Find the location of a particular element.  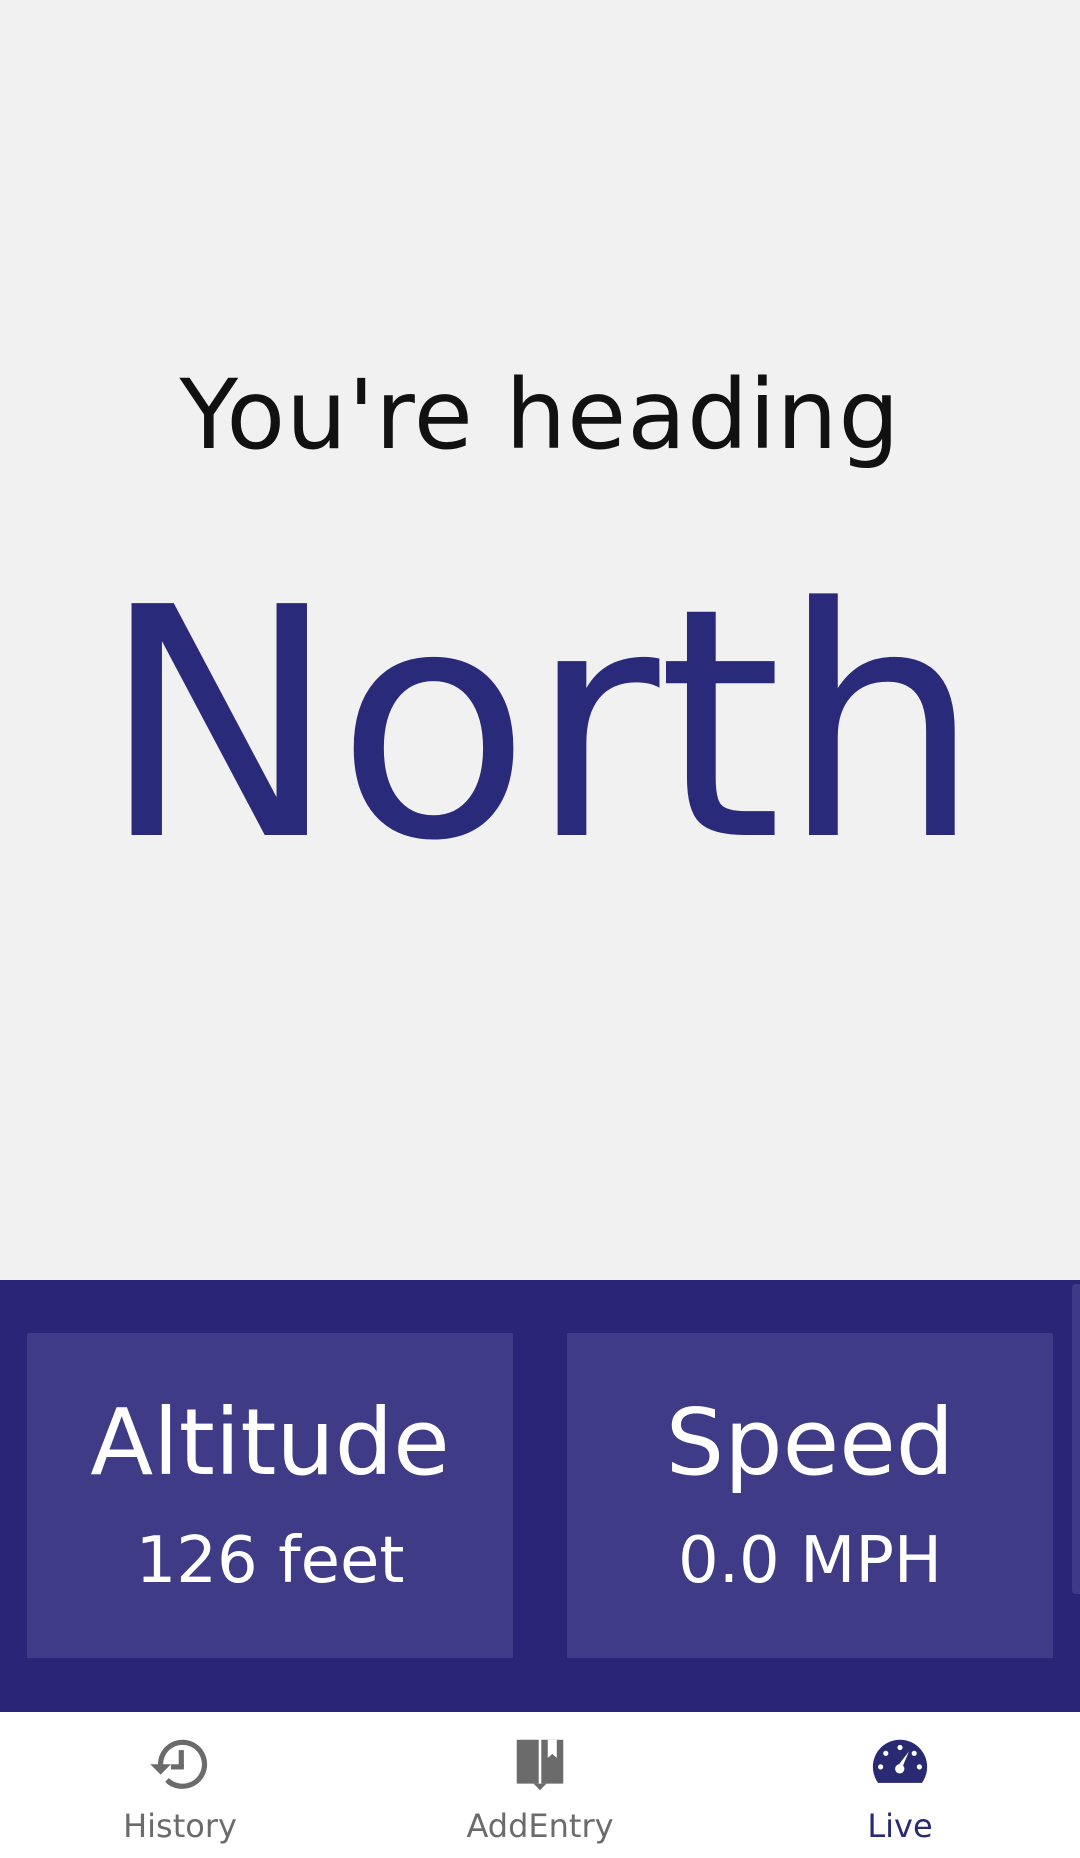

bottom-navigation: History AddEntry Live is located at coordinates (540, 1785).